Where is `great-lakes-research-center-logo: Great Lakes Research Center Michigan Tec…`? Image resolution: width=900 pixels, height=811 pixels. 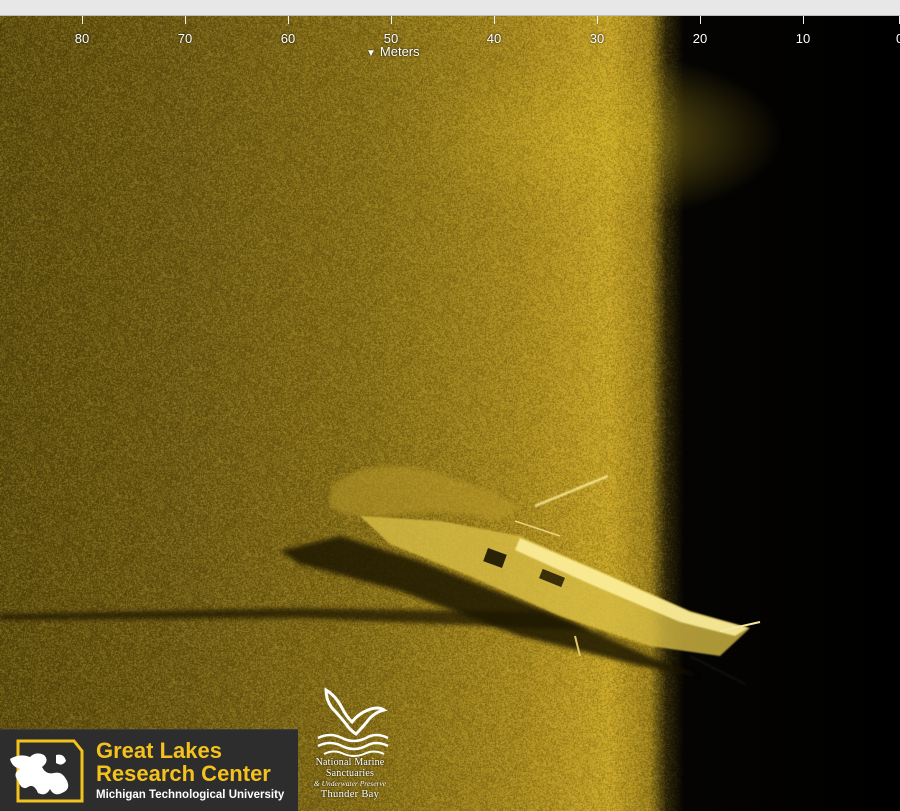 great-lakes-research-center-logo: Great Lakes Research Center Michigan Tec… is located at coordinates (149, 770).